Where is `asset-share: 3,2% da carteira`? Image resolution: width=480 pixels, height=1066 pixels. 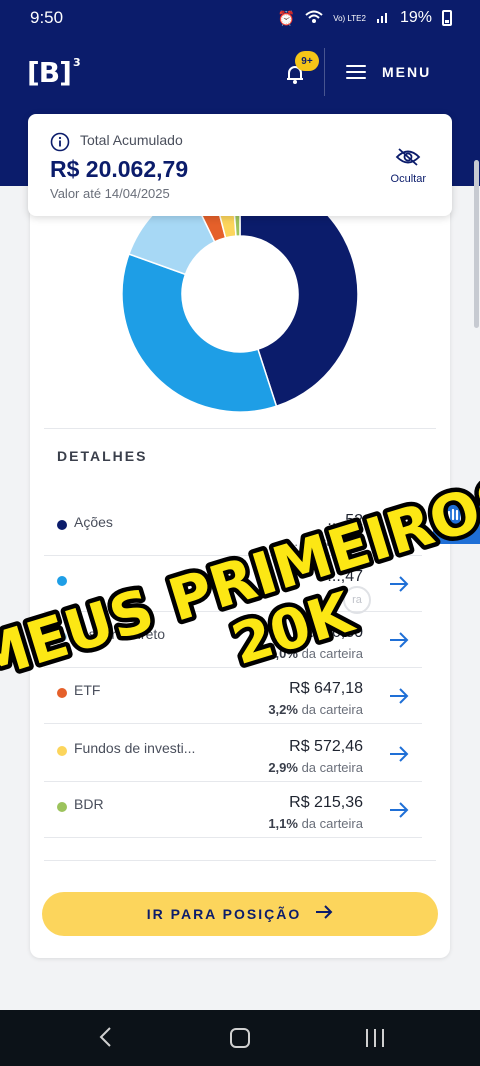
asset-share: 3,2% da carteira is located at coordinates (315, 709).